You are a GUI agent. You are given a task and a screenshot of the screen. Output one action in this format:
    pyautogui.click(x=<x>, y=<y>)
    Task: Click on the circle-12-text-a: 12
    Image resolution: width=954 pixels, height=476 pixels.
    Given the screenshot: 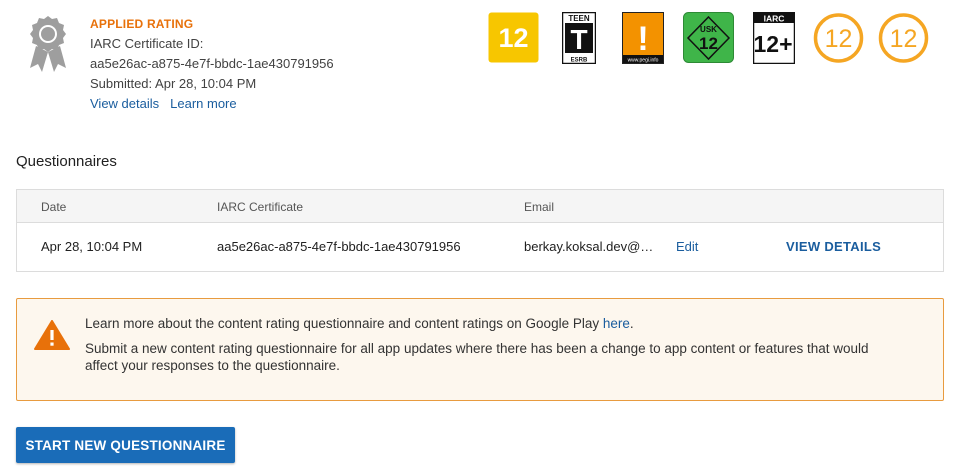 What is the action you would take?
    pyautogui.click(x=839, y=39)
    